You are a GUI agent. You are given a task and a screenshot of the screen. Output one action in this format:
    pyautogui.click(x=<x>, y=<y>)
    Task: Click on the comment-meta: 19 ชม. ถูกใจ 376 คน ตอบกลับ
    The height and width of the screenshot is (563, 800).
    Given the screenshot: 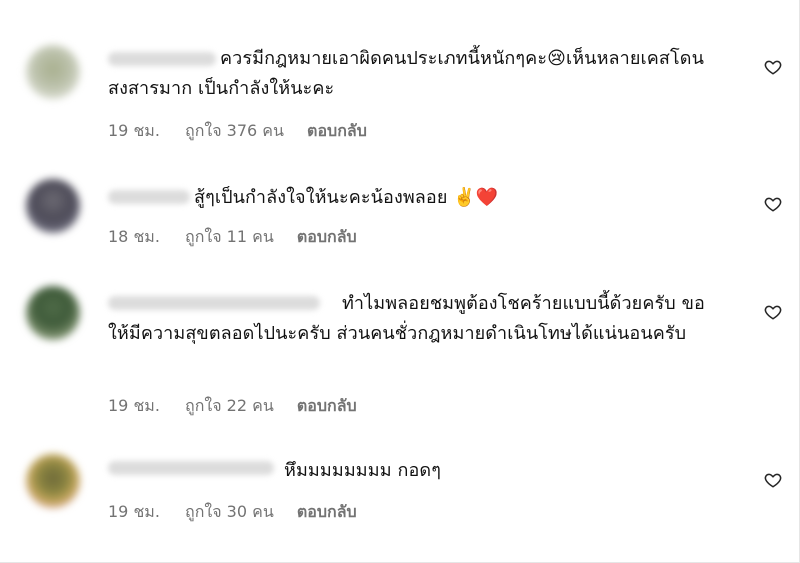 What is the action you would take?
    pyautogui.click(x=237, y=131)
    